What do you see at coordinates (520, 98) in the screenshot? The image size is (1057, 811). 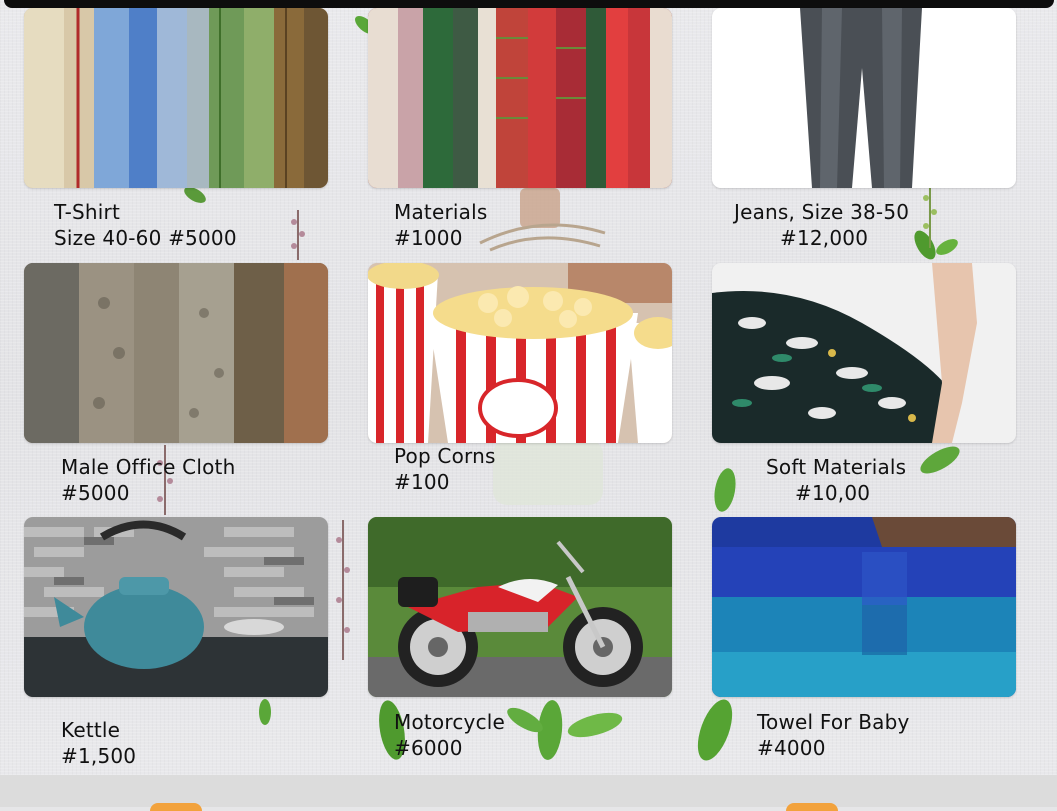 I see `fabrics-image` at bounding box center [520, 98].